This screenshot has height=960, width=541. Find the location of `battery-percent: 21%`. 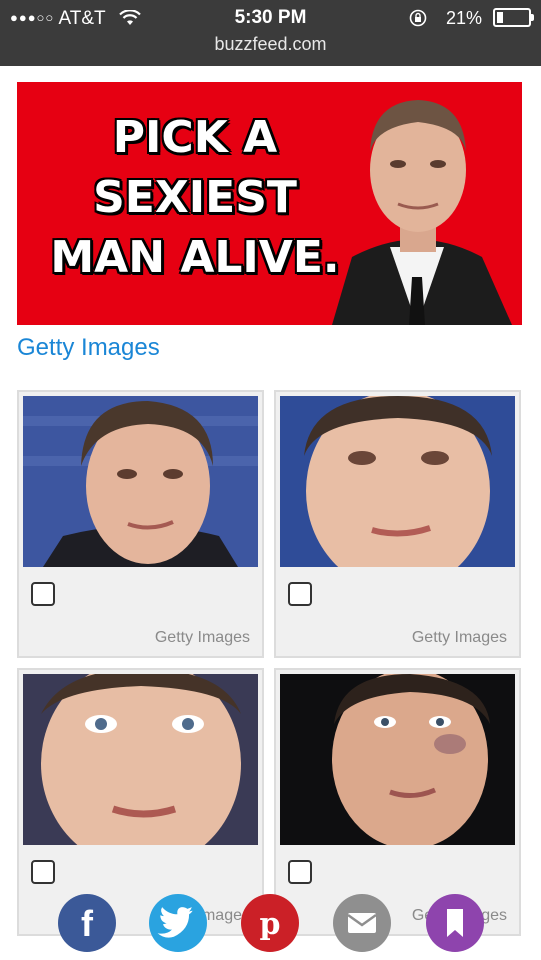

battery-percent: 21% is located at coordinates (463, 18).